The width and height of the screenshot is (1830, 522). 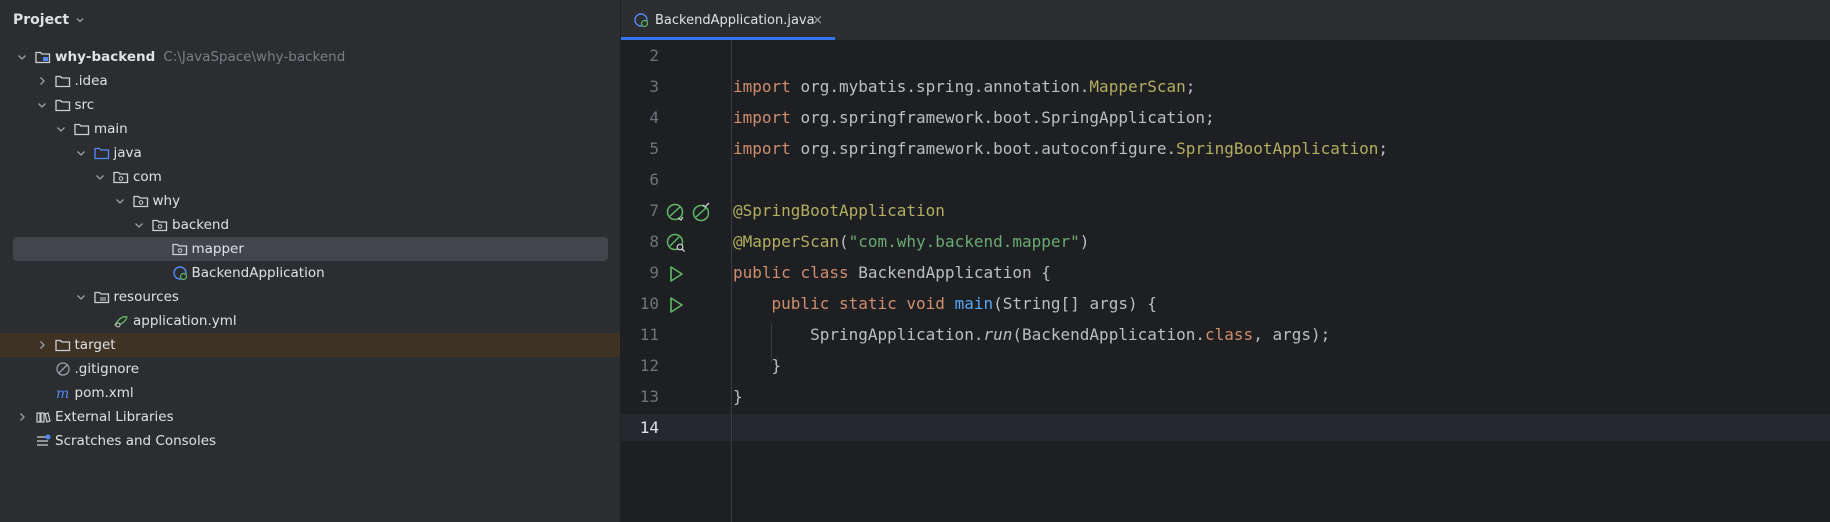 I want to click on tree-item-pom-xml: m pom.xml, so click(x=310, y=393).